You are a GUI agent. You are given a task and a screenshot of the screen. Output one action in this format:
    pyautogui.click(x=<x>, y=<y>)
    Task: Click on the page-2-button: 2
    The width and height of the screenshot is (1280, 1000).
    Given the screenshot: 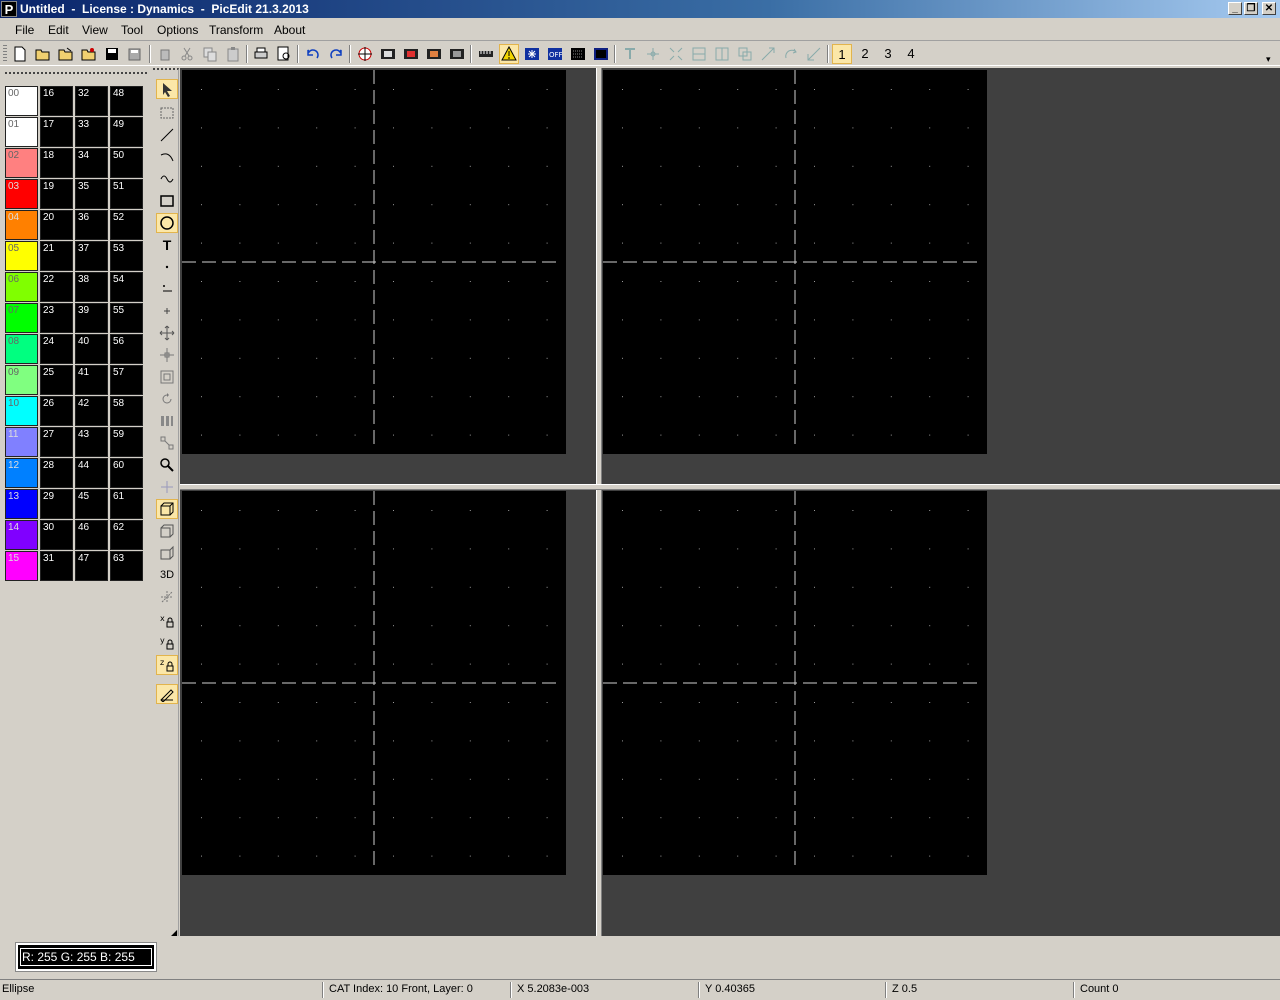 What is the action you would take?
    pyautogui.click(x=865, y=54)
    